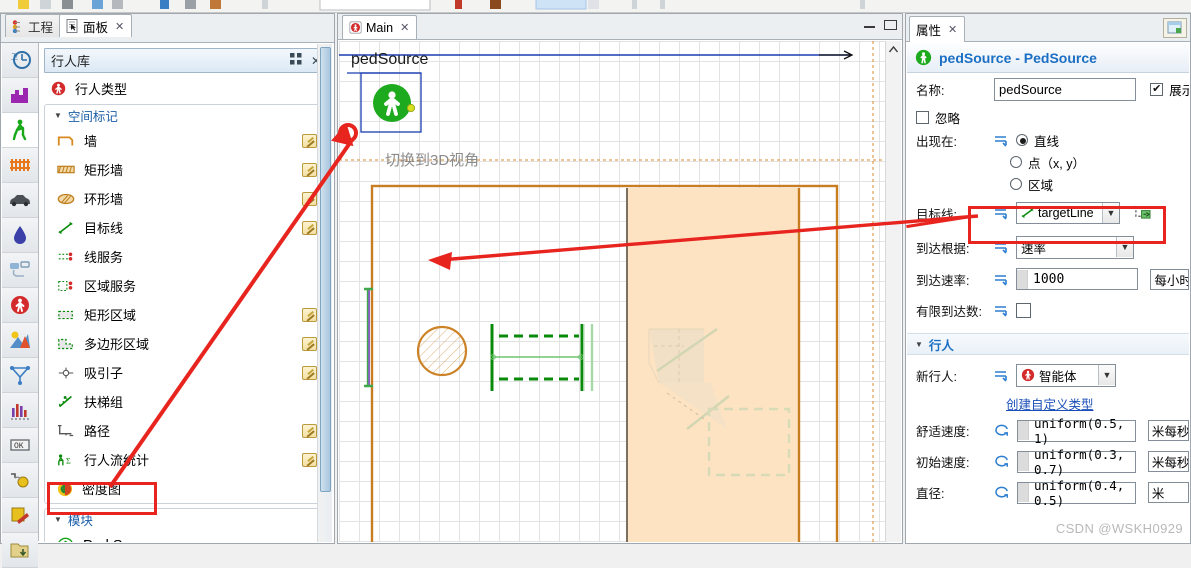 This screenshot has height=568, width=1191. I want to click on tab-main: Main ✕, so click(380, 27).